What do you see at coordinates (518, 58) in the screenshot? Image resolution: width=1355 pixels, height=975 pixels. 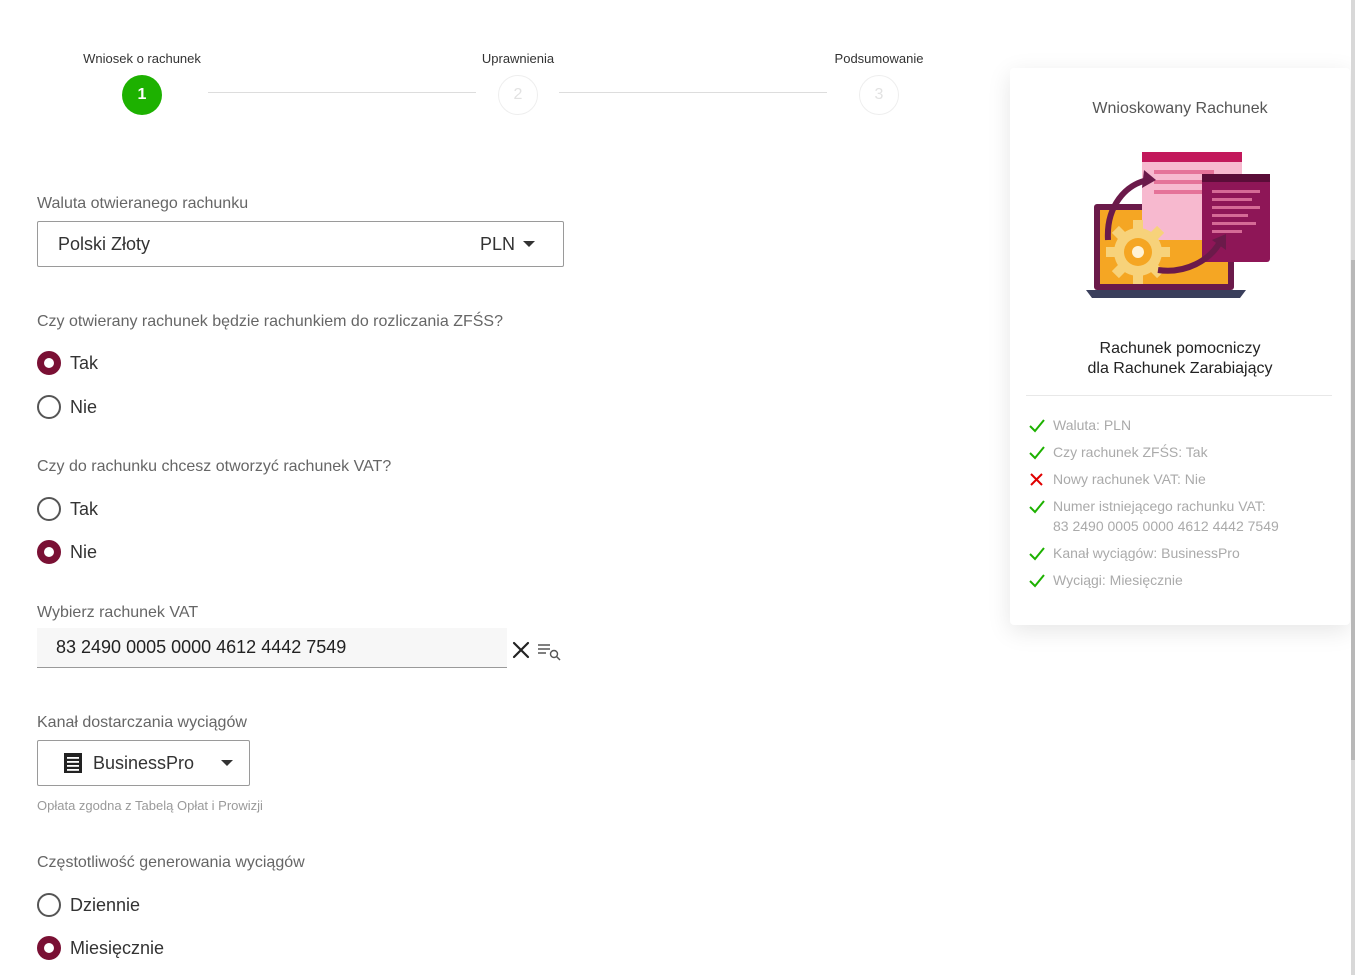 I see `step-label-2: Uprawnienia` at bounding box center [518, 58].